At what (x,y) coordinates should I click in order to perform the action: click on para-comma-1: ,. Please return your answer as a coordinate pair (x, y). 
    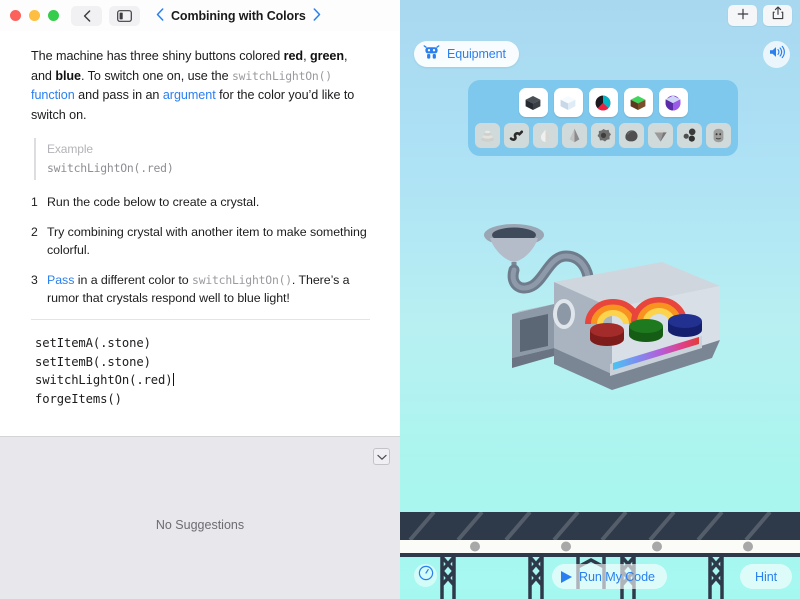
    Looking at the image, I should click on (306, 56).